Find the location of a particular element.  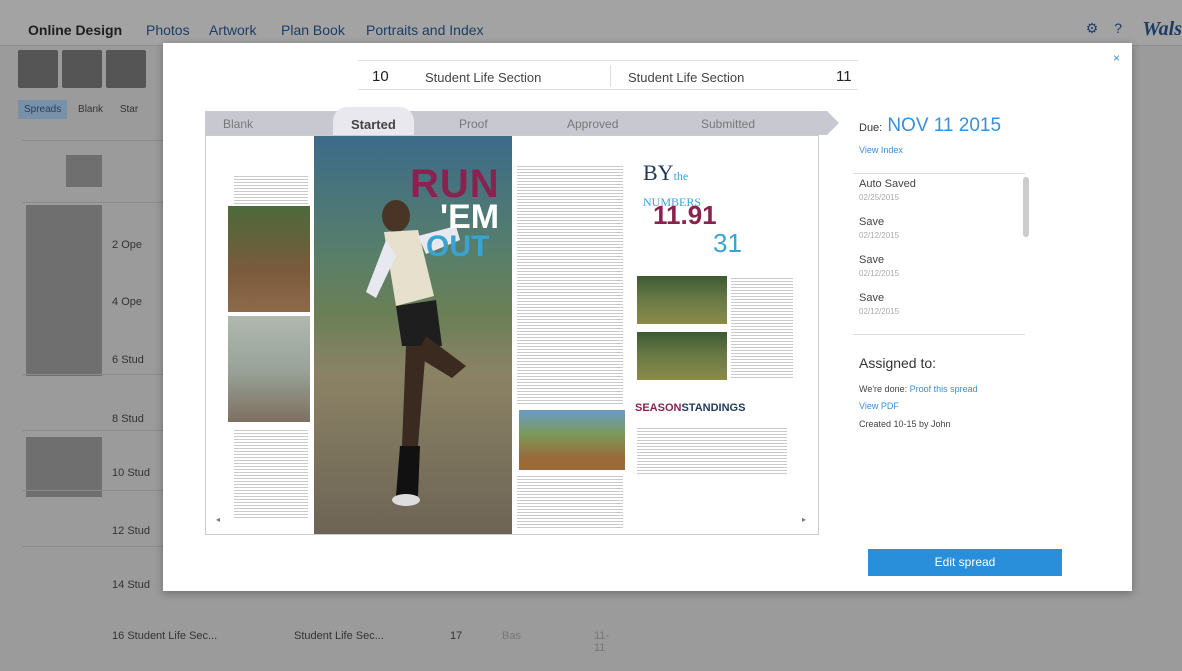

tab-spreads: Spreads is located at coordinates (43, 109).